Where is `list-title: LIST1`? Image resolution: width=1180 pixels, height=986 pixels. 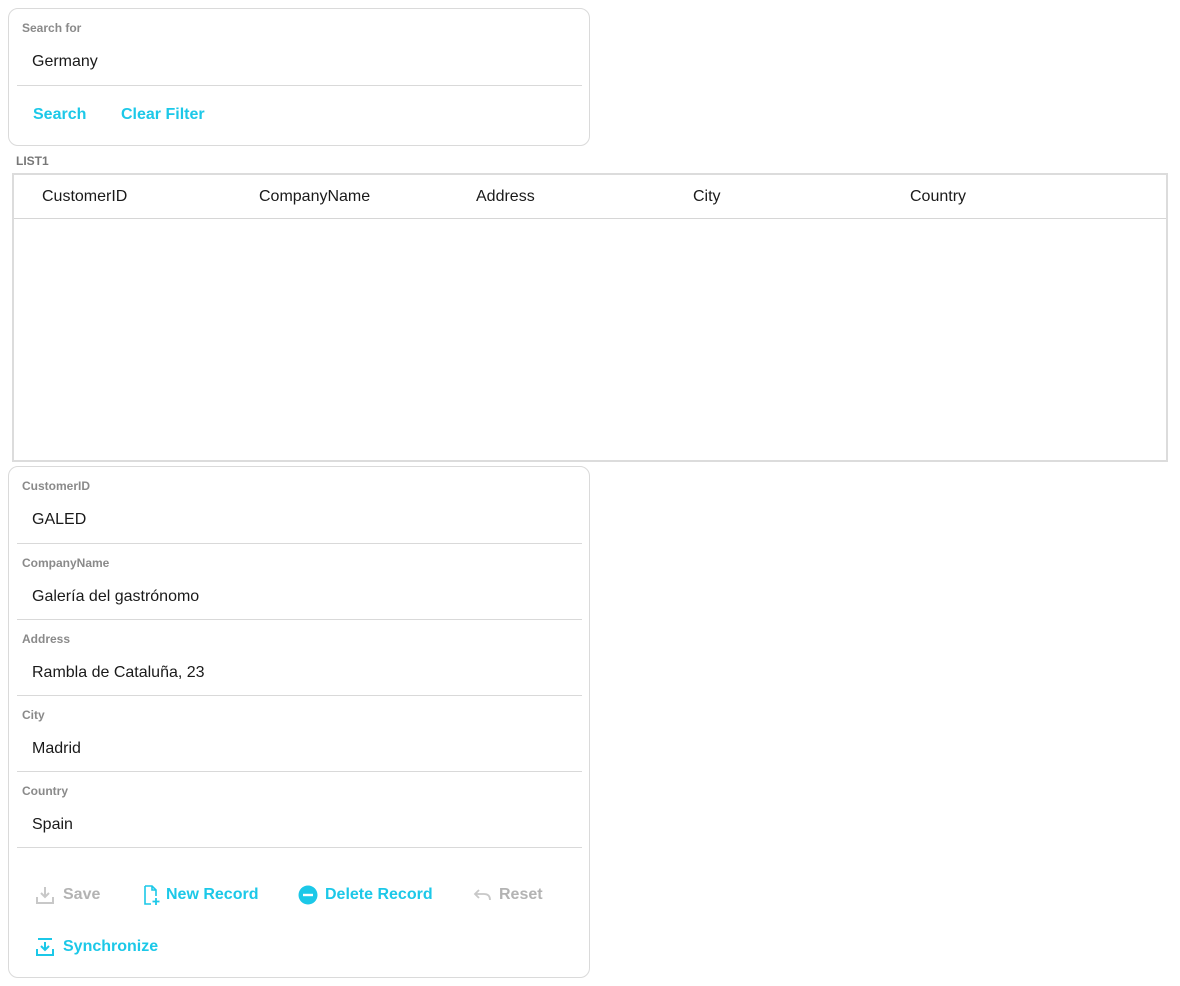
list-title: LIST1 is located at coordinates (32, 161).